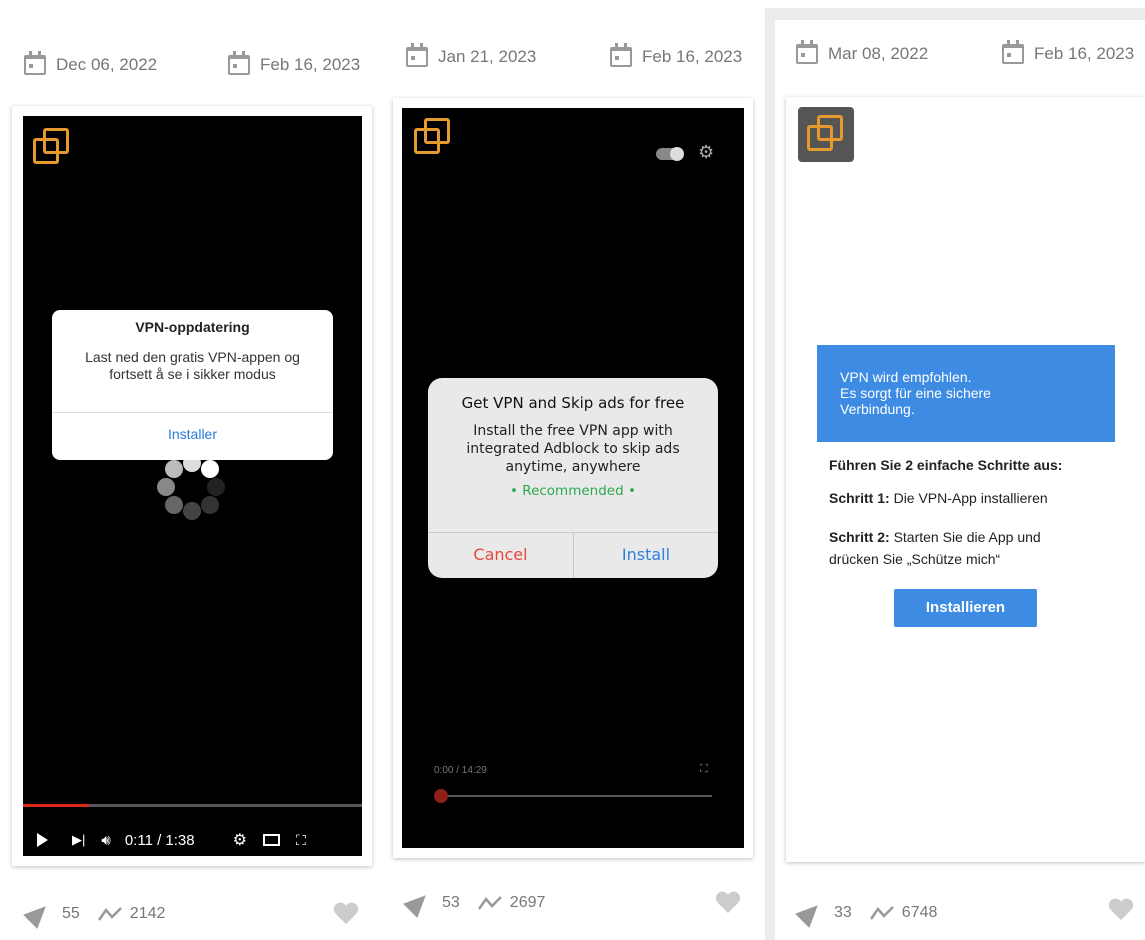 The width and height of the screenshot is (1145, 940). Describe the element at coordinates (965, 608) in the screenshot. I see `installieren-button: Installieren` at that location.